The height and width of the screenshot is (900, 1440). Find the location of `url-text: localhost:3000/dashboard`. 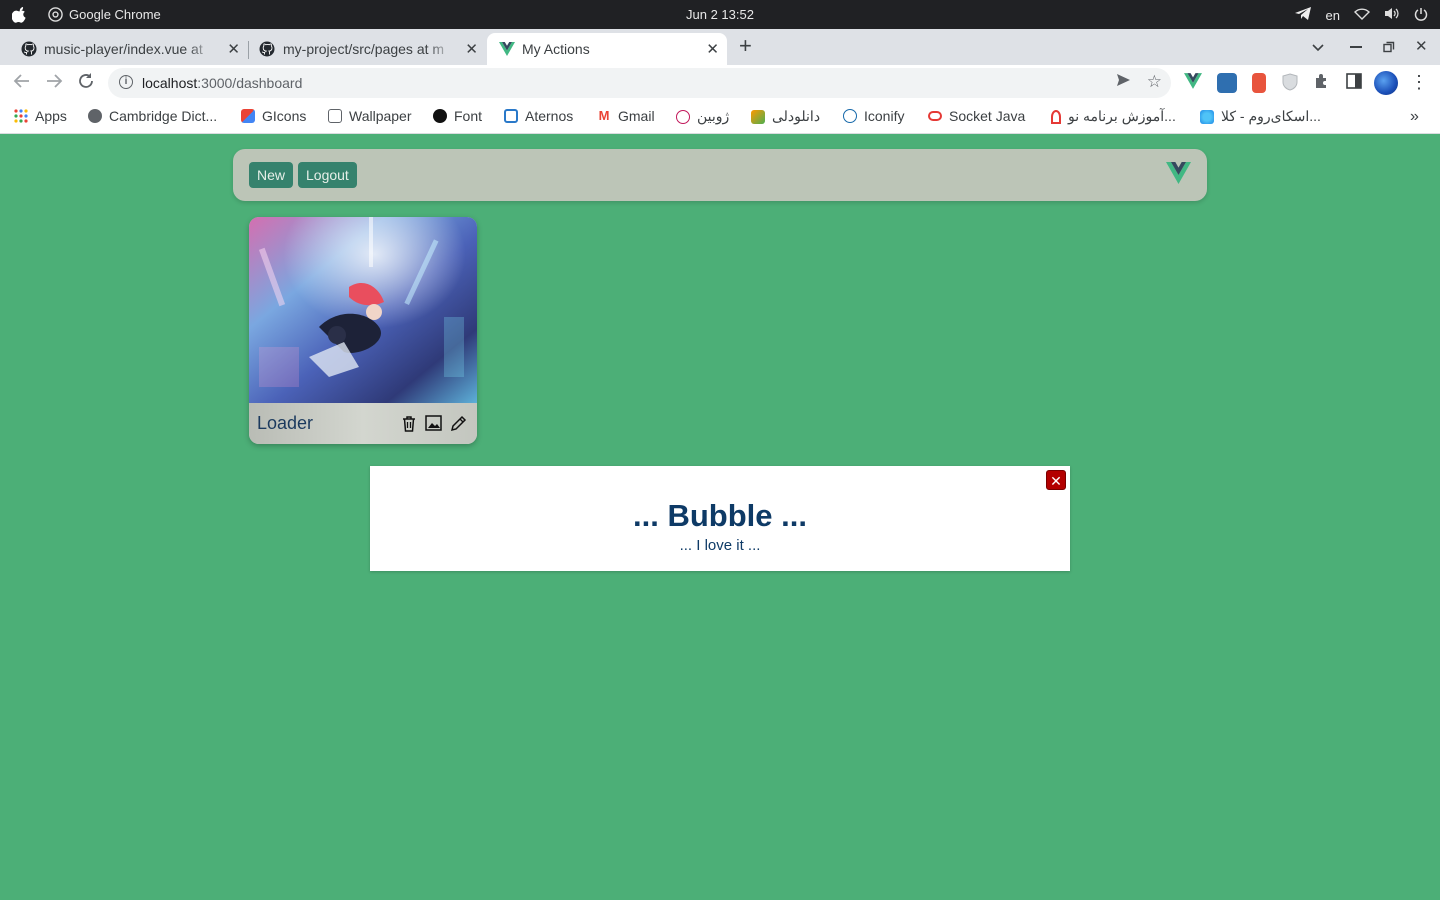

url-text: localhost:3000/dashboard is located at coordinates (222, 83).